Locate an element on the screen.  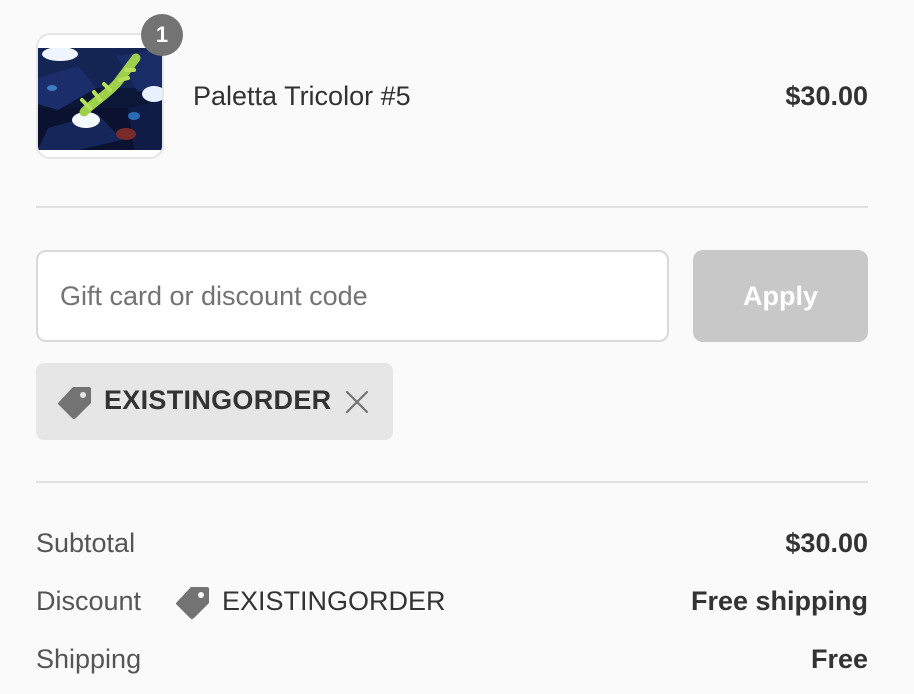
applied-discount-tag: EXISTINGORDER is located at coordinates (214, 401).